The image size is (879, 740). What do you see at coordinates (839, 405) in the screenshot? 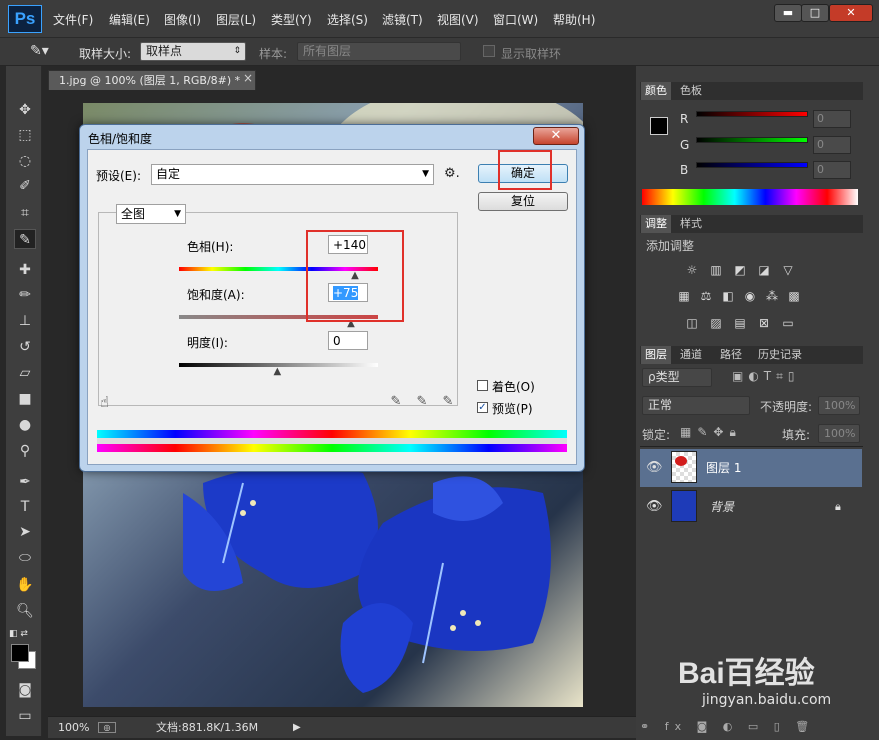
I see `opacity-input: 100%` at bounding box center [839, 405].